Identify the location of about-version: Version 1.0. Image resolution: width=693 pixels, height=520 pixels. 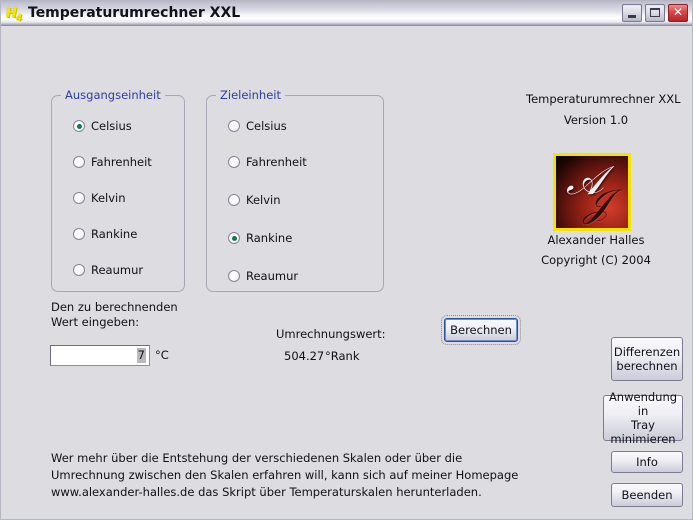
(596, 120).